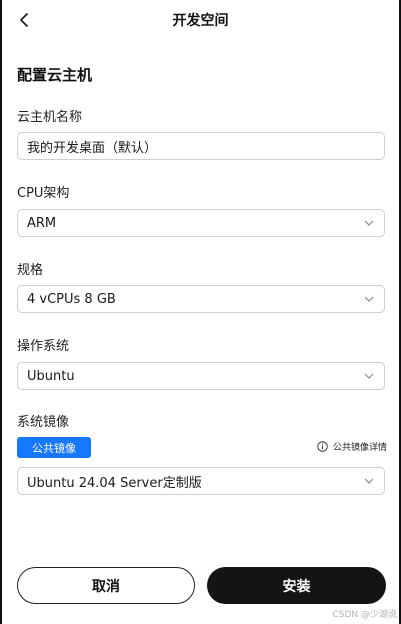 The image size is (401, 624). I want to click on spec-label: 规格, so click(30, 270).